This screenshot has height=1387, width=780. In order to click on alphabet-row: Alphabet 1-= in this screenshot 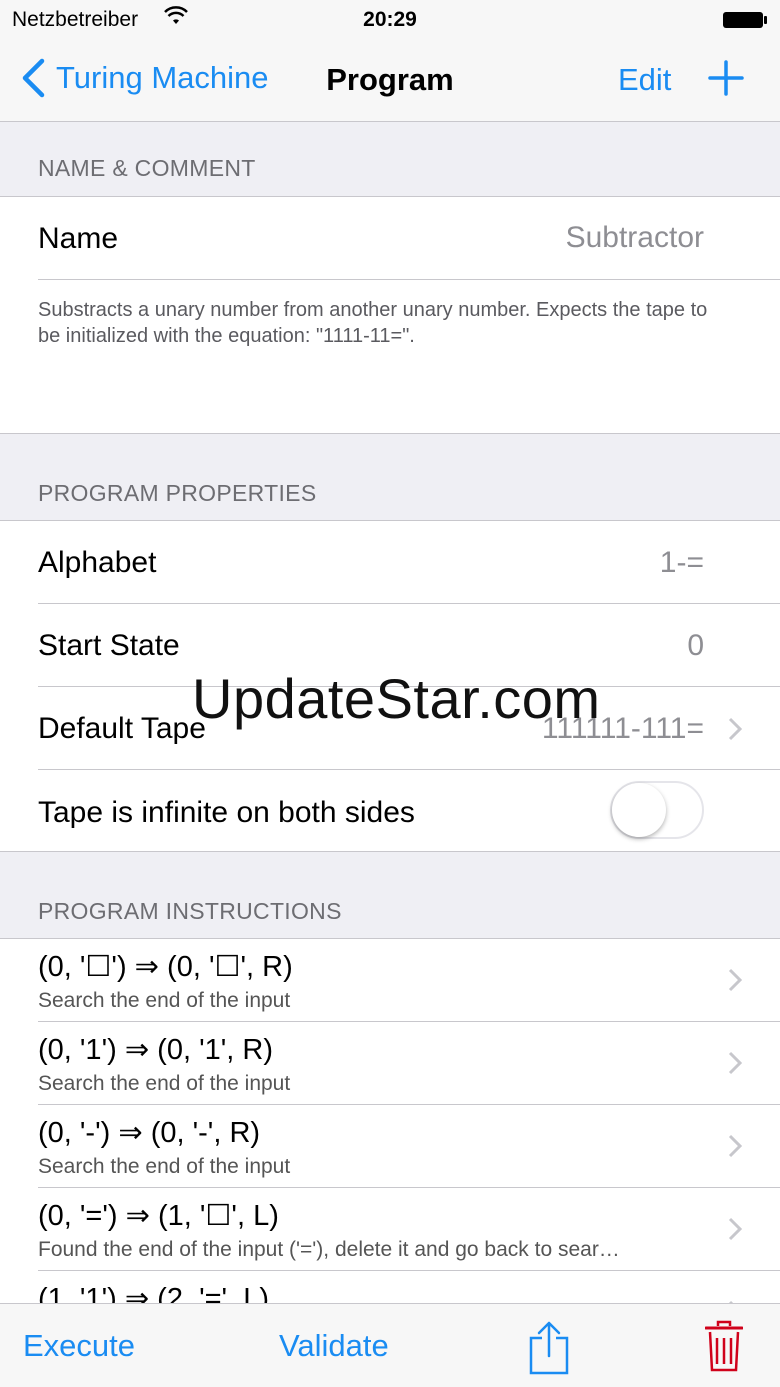, I will do `click(409, 562)`.